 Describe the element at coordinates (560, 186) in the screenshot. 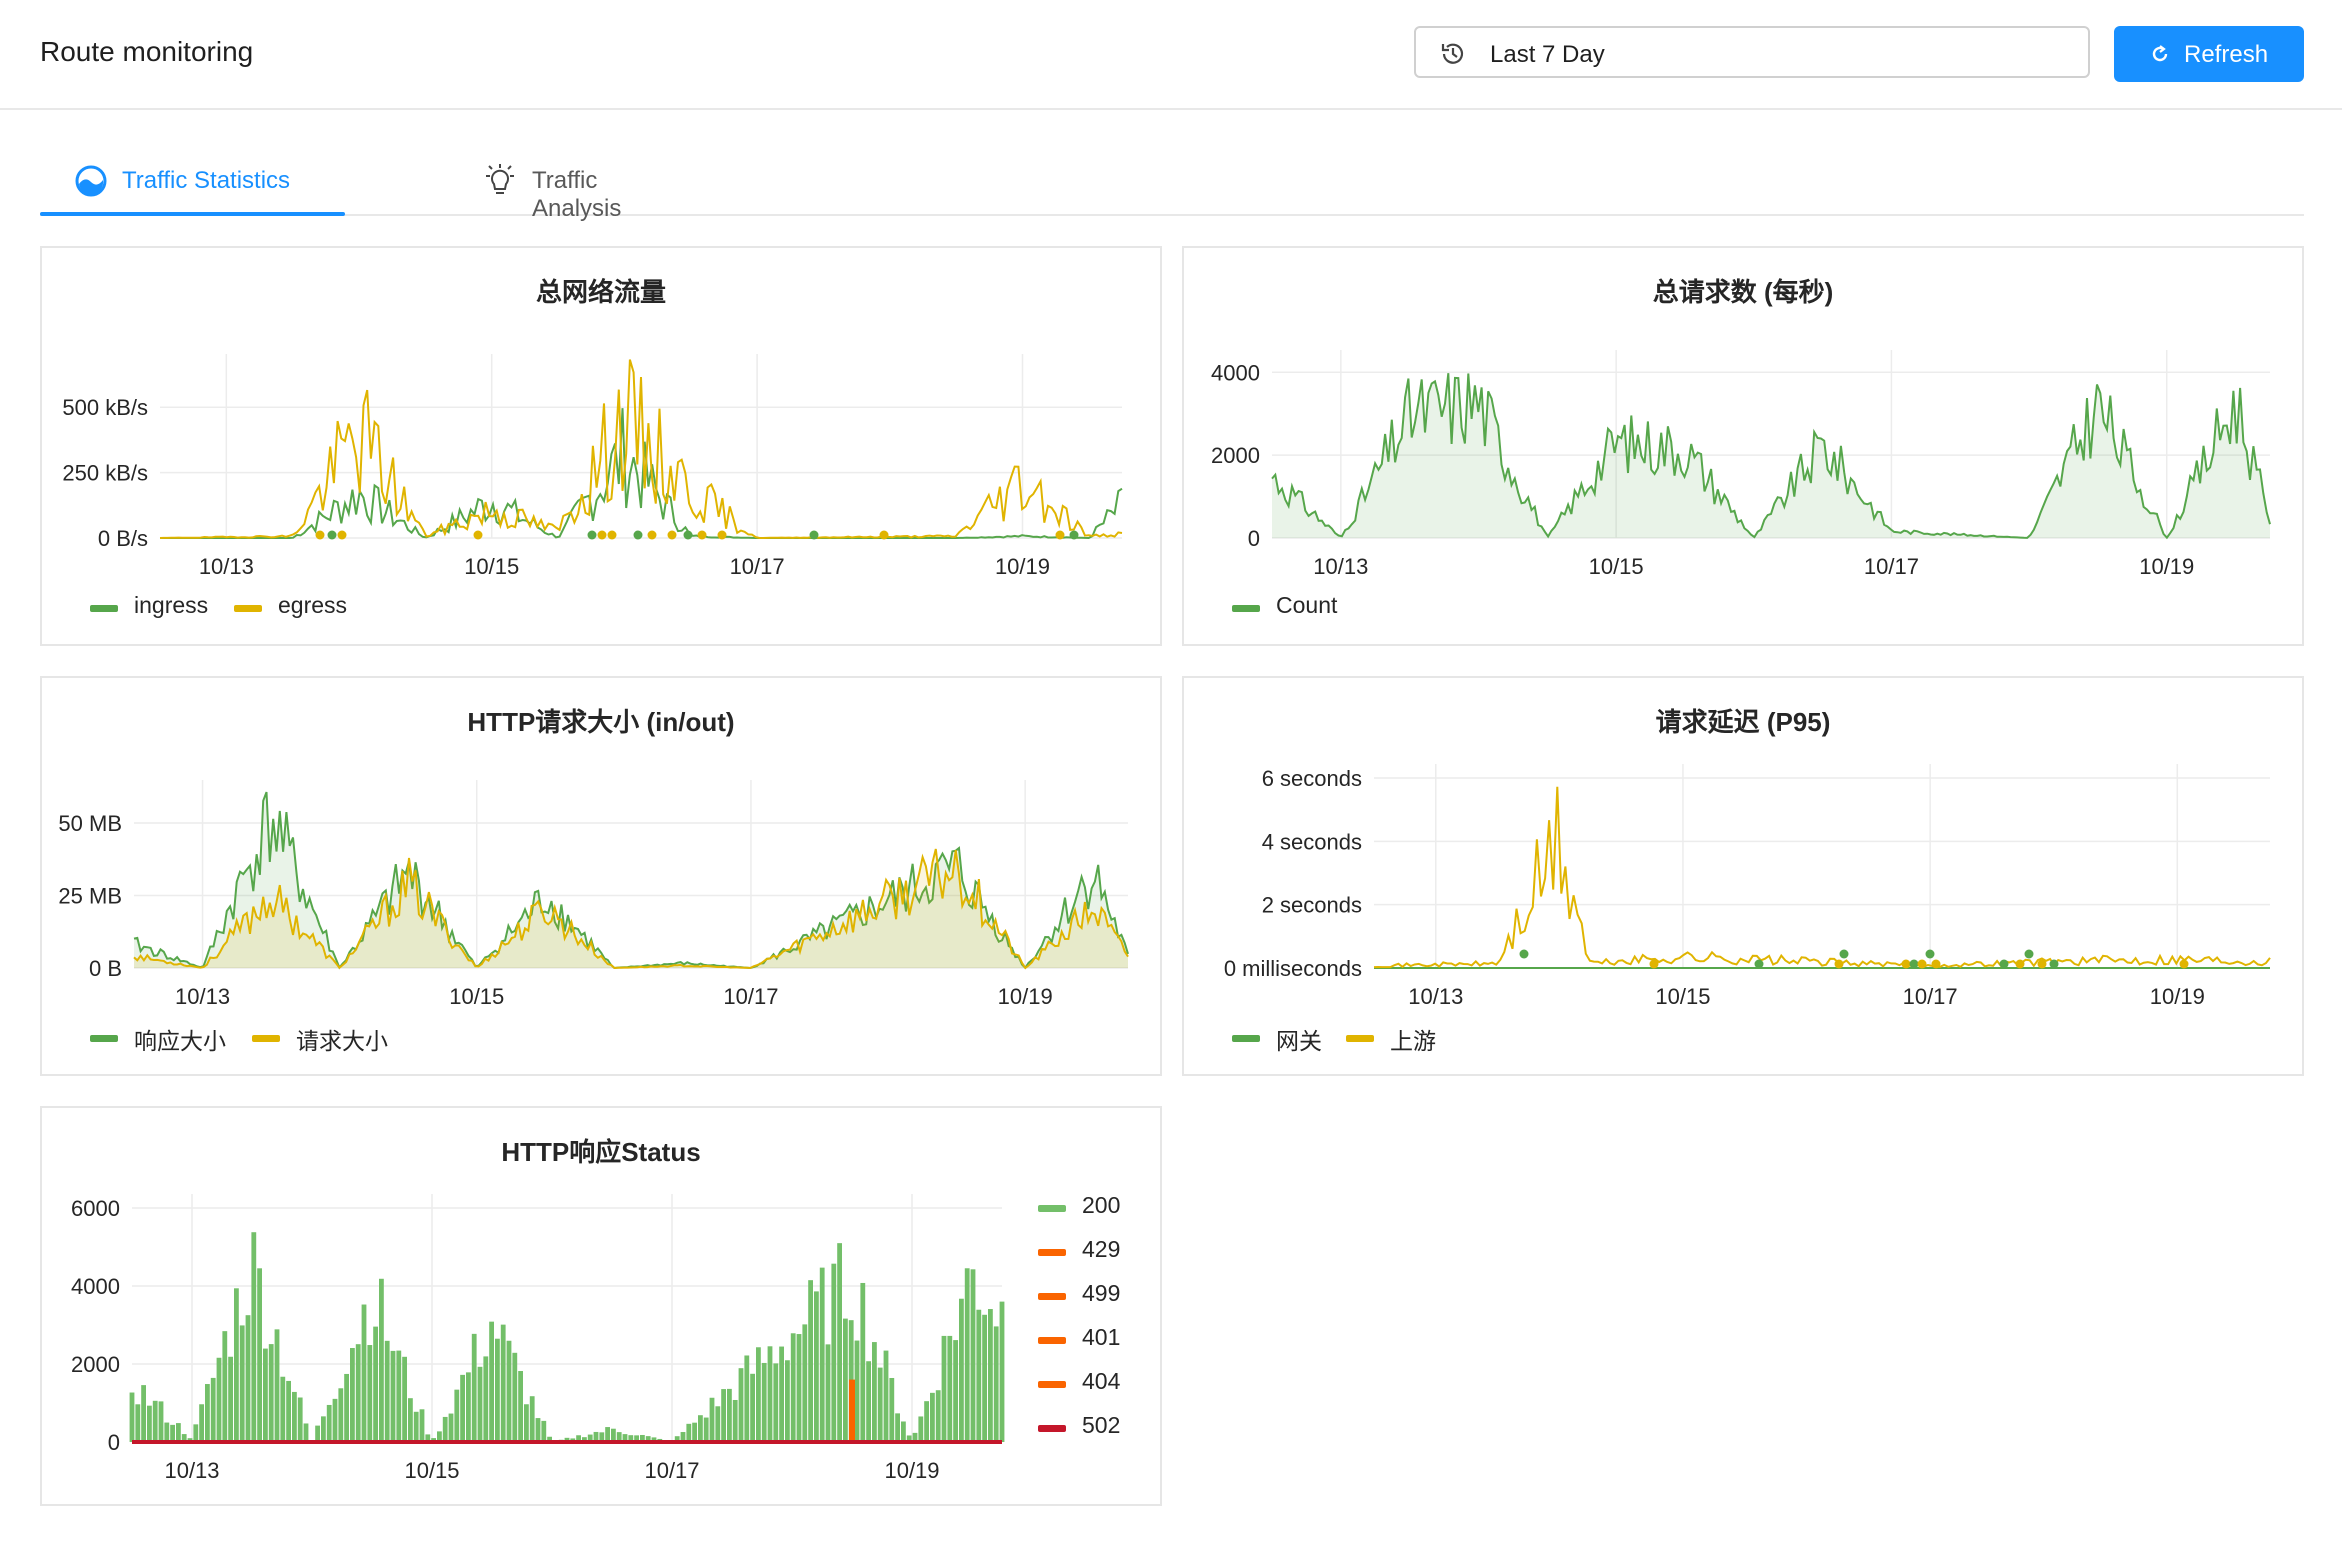

I see `tab-traffic-analysis: Traffic Analysis` at that location.